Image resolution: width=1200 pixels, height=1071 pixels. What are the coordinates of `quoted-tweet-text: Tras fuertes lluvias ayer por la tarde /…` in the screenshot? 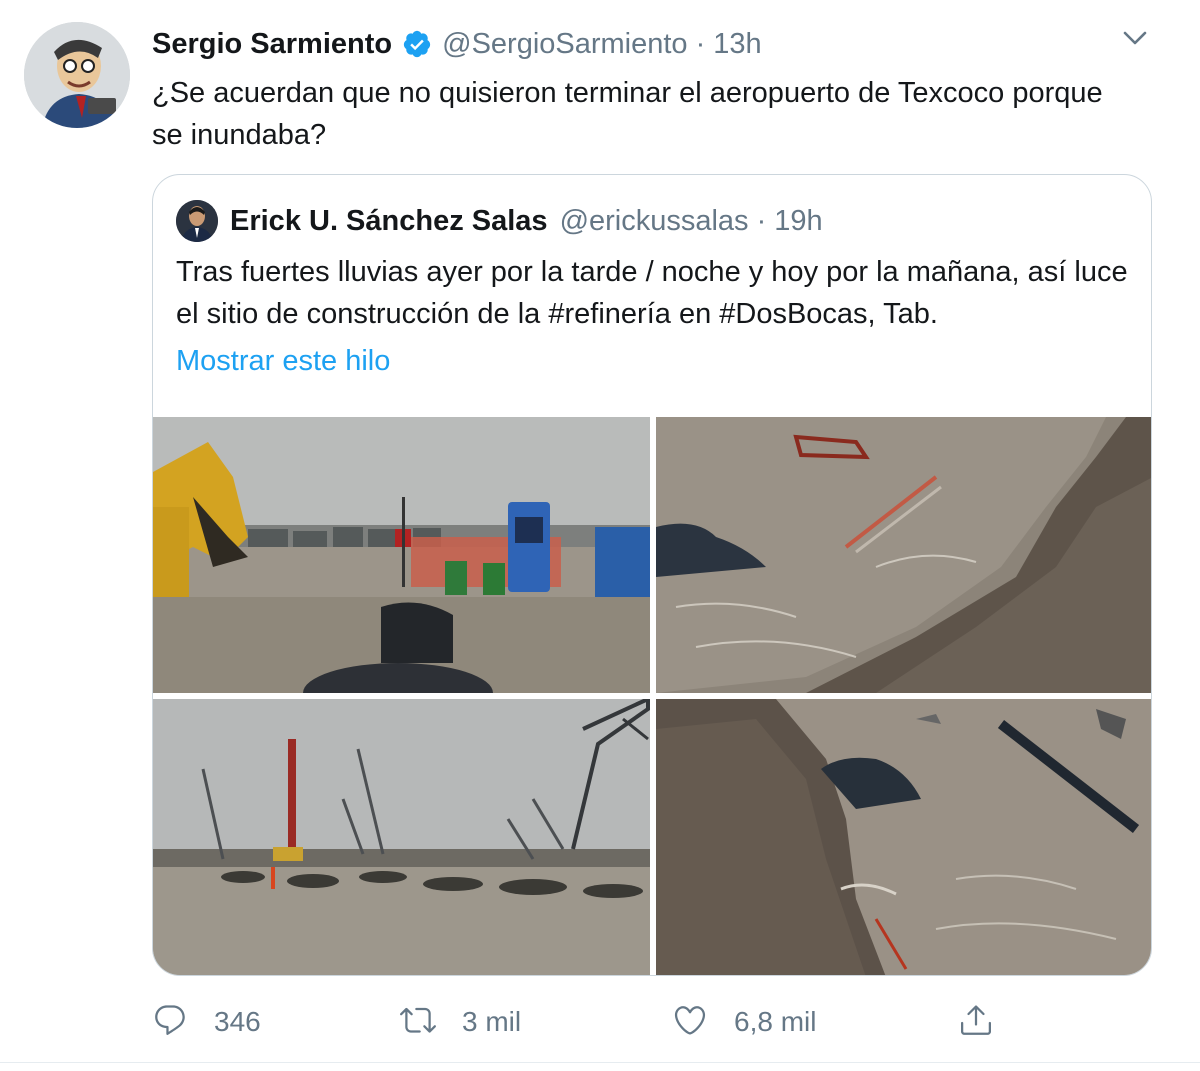 It's located at (652, 293).